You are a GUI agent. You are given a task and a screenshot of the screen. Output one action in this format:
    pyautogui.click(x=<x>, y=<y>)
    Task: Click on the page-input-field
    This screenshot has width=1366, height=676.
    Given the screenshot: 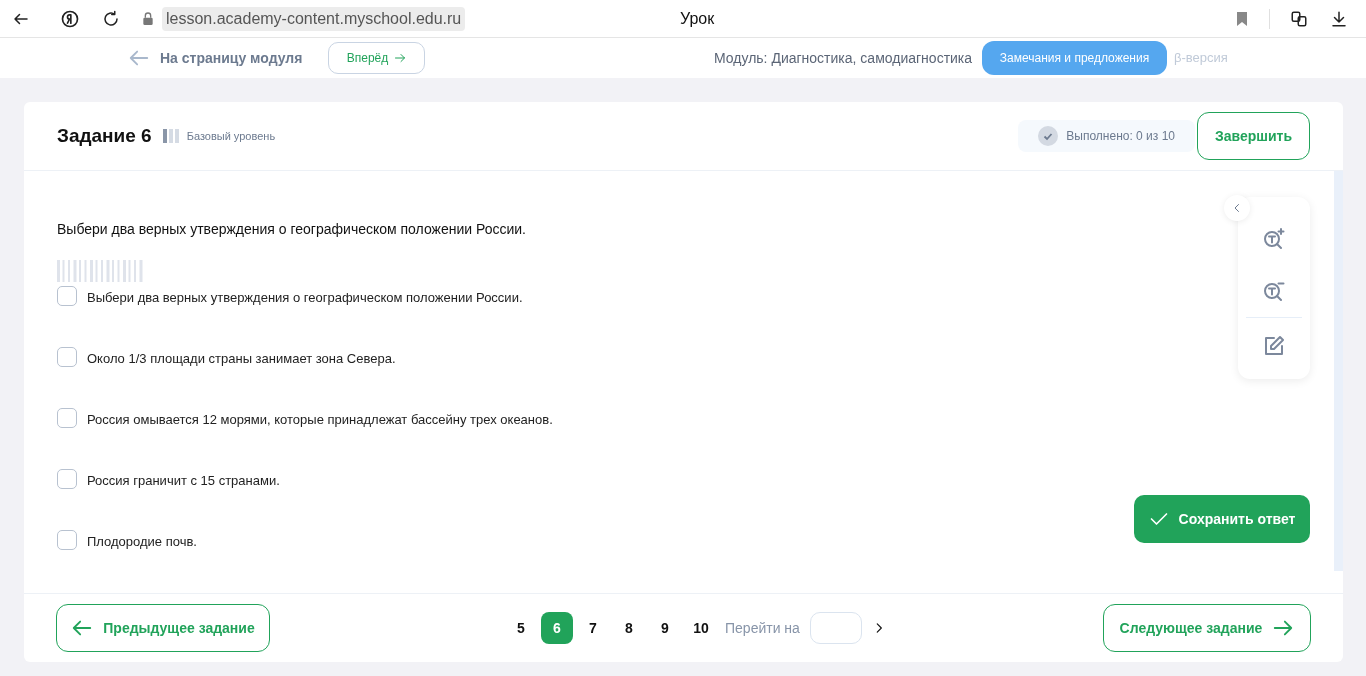 What is the action you would take?
    pyautogui.click(x=835, y=628)
    